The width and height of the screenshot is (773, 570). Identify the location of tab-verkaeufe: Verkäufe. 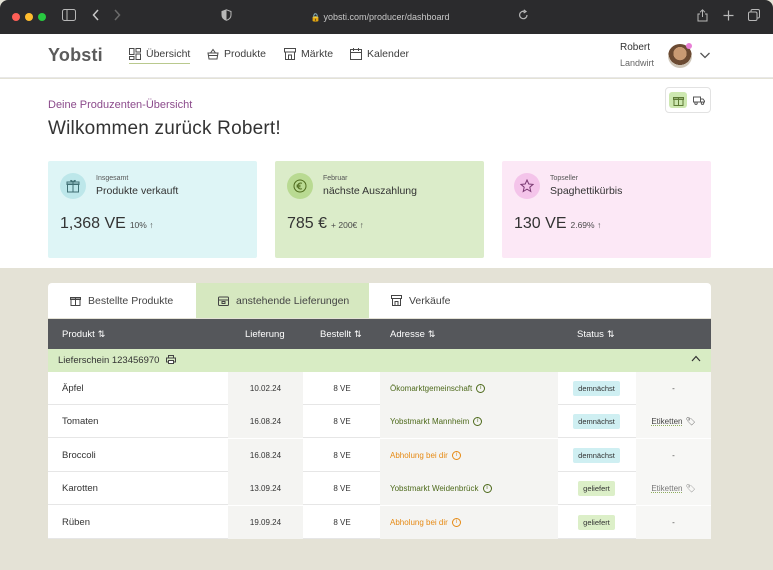
(439, 300).